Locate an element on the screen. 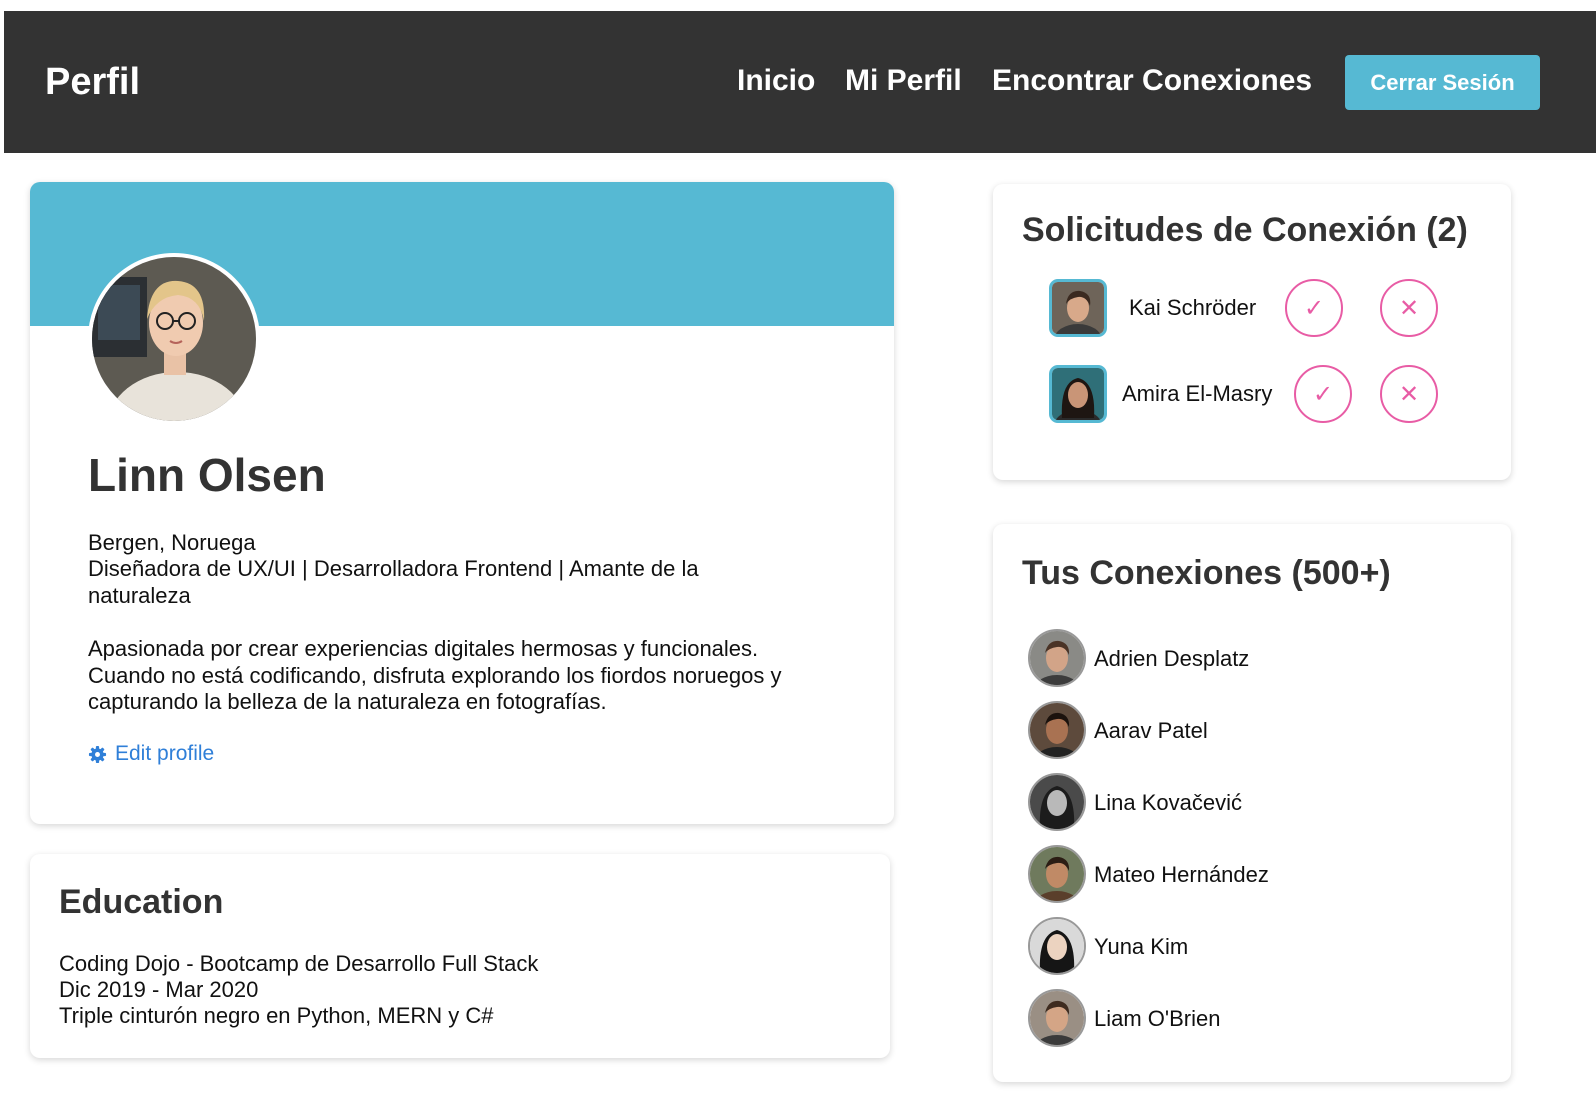 This screenshot has height=1114, width=1596. brand-title: Perfil is located at coordinates (93, 82).